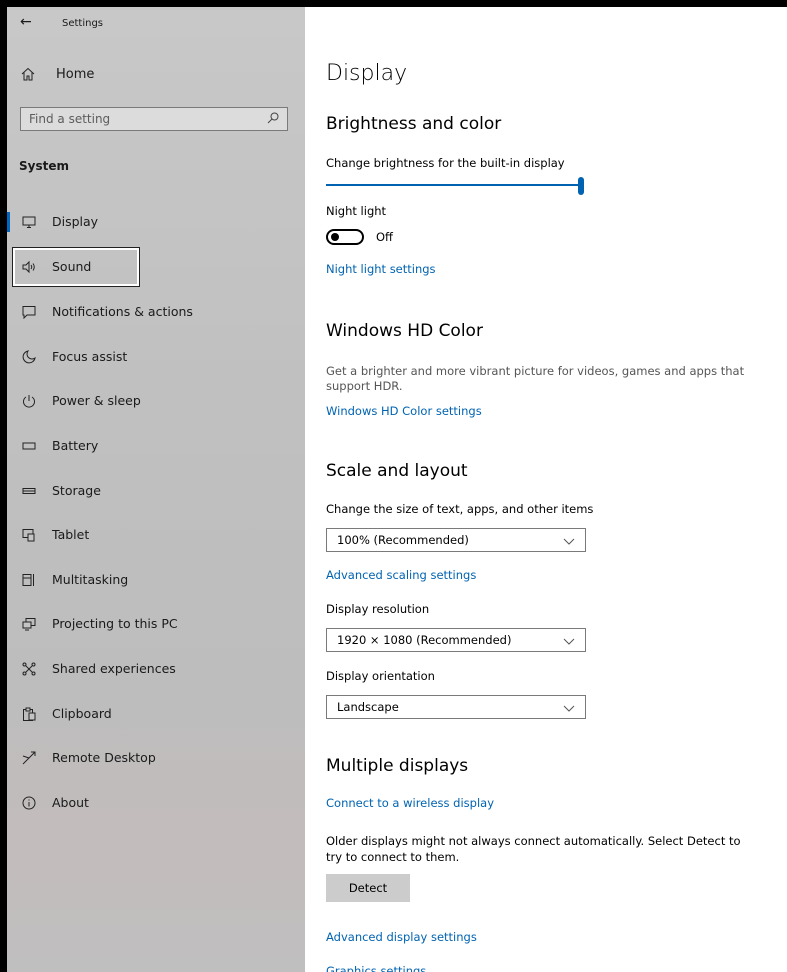 The height and width of the screenshot is (972, 787). Describe the element at coordinates (397, 471) in the screenshot. I see `scale-heading: Scale and layout` at that location.